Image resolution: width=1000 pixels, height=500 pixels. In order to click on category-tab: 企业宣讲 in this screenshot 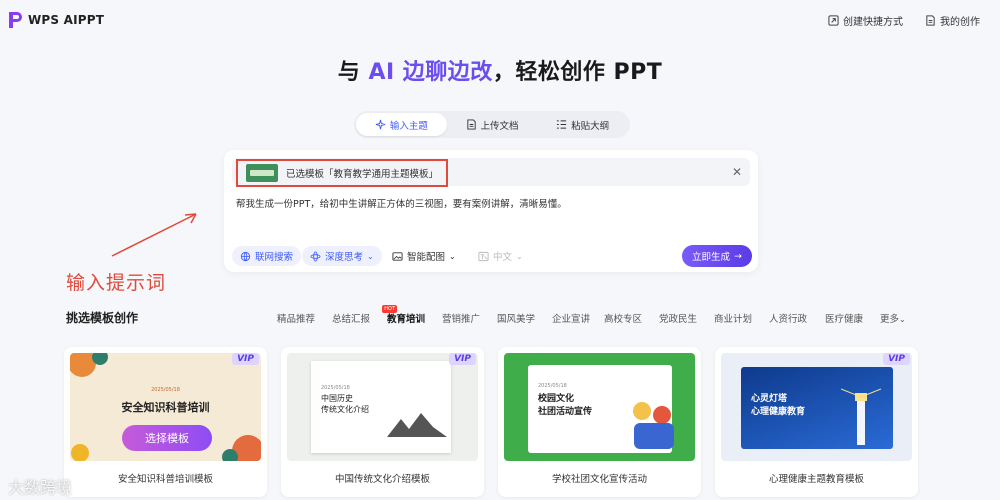, I will do `click(578, 318)`.